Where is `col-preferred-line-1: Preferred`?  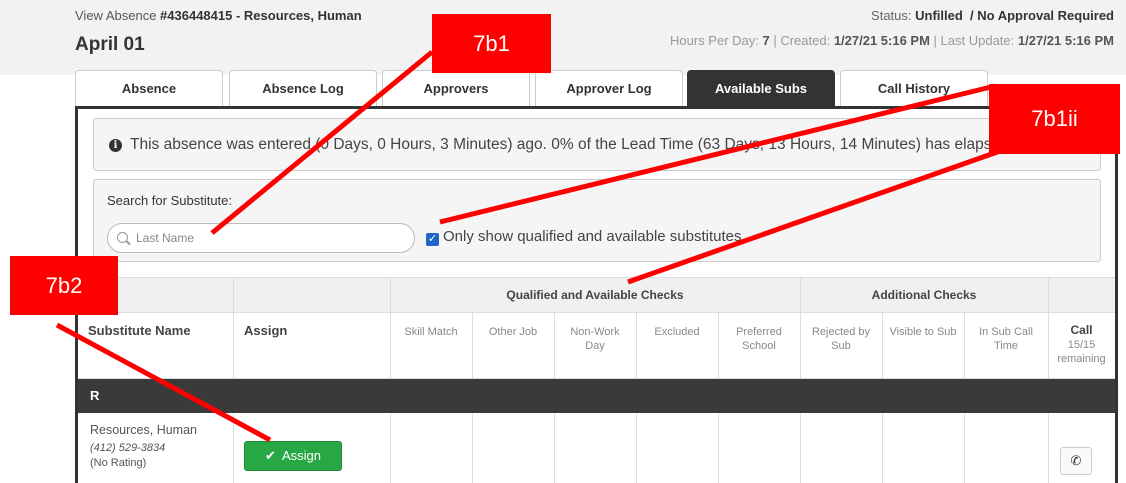 col-preferred-line-1: Preferred is located at coordinates (759, 332).